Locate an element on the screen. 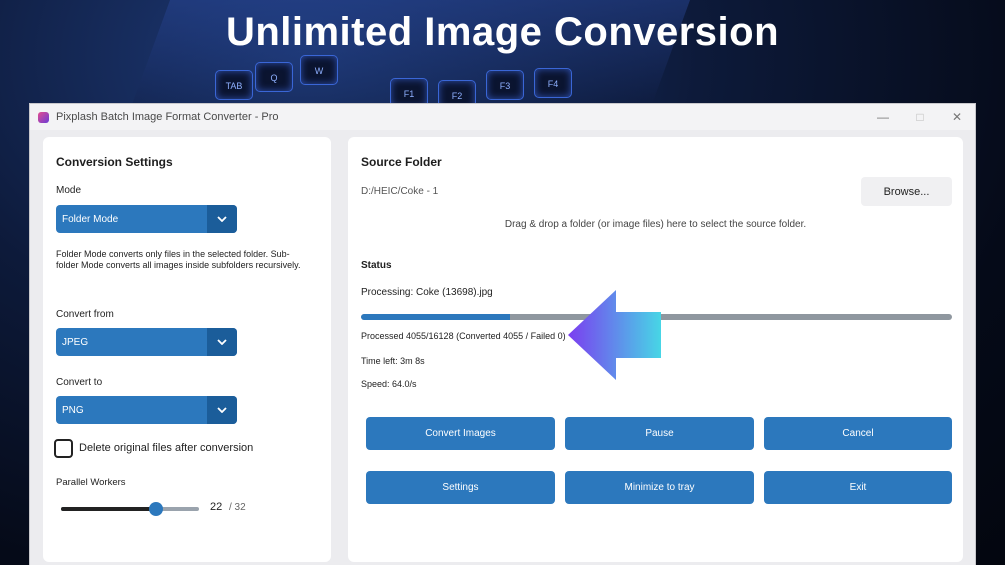  convert-to-value: PNG is located at coordinates (73, 410).